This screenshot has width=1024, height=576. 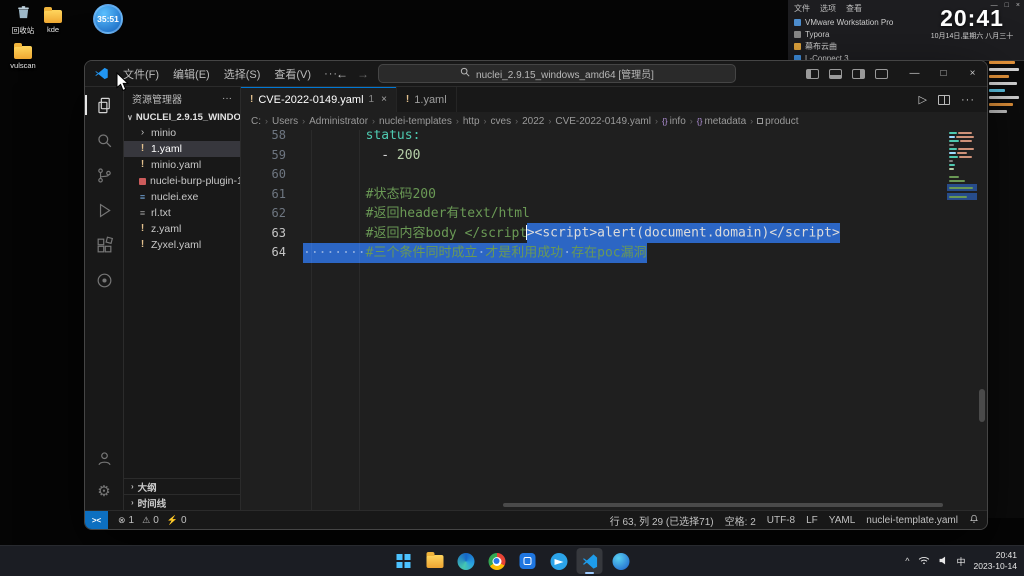 I want to click on breadcrumb-item-metadata: {} metadata, so click(x=721, y=121).